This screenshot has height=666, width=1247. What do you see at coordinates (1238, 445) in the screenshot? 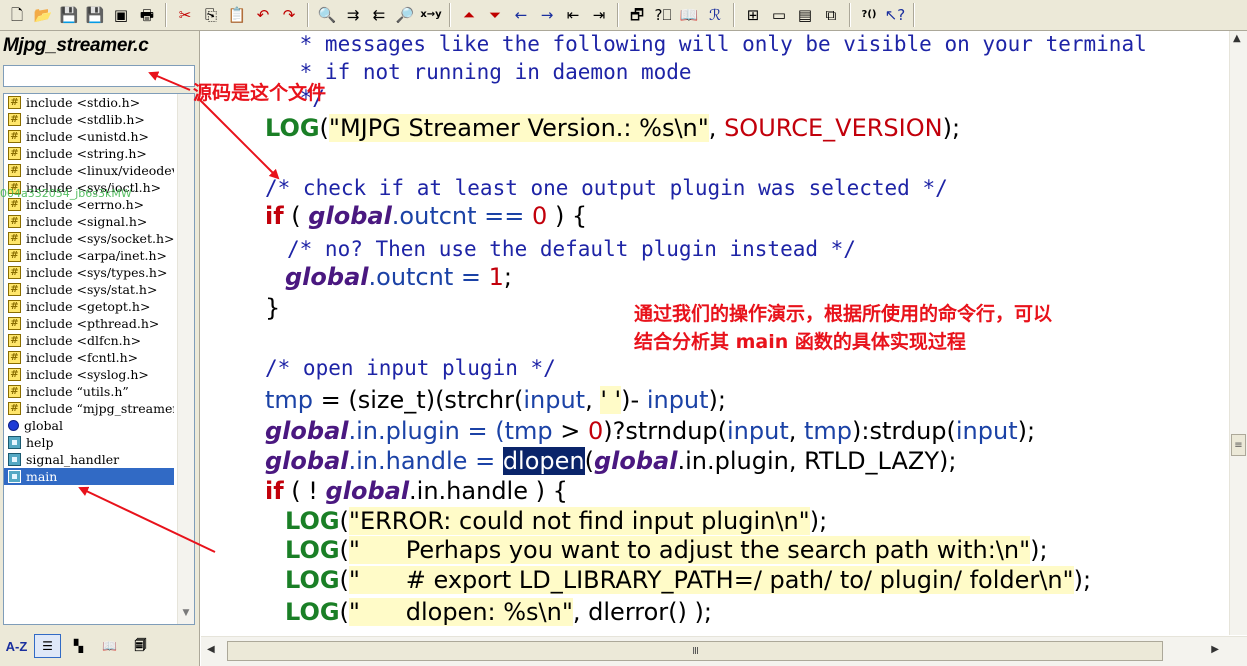
I see `vertical-scroll-thumb: ≡` at bounding box center [1238, 445].